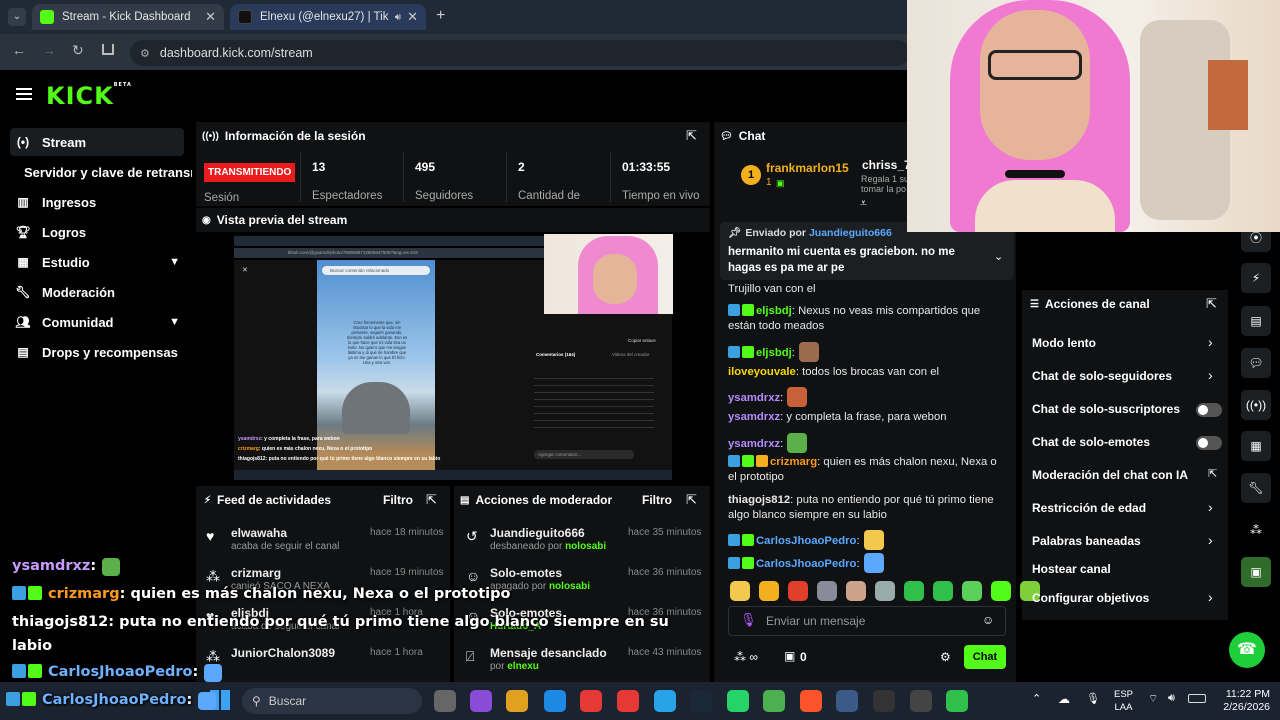 This screenshot has height=720, width=1280. I want to click on kick-logo: KICKBETA, so click(89, 96).